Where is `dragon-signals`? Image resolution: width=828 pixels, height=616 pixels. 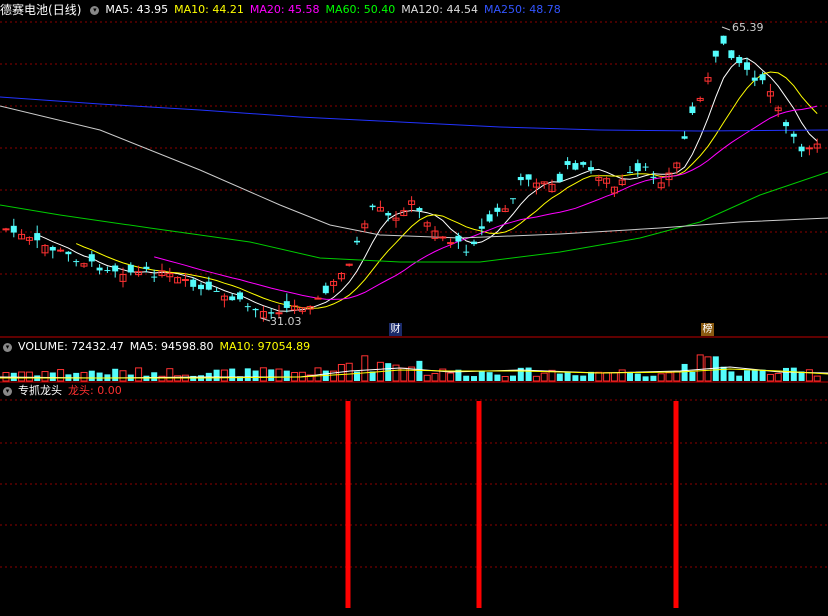
dragon-signals is located at coordinates (512, 504).